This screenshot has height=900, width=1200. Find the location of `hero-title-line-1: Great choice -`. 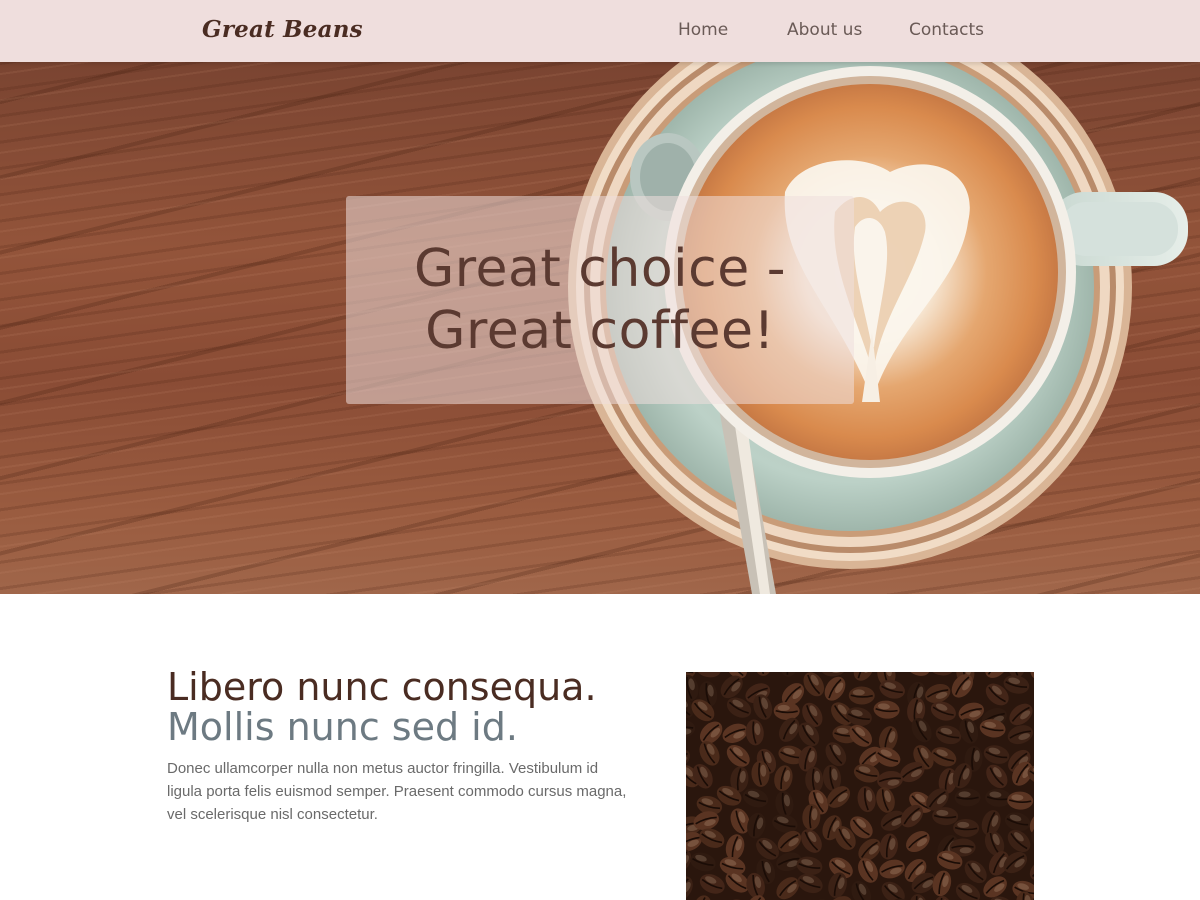

hero-title-line-1: Great choice - is located at coordinates (600, 269).